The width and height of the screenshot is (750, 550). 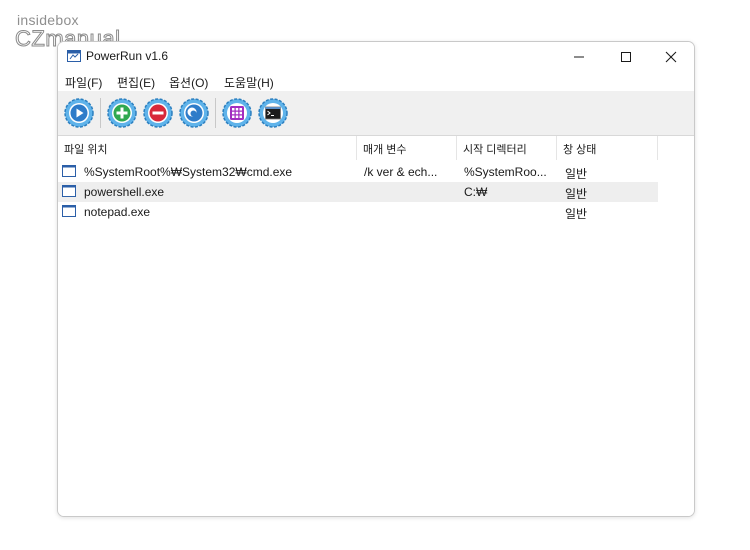 I want to click on remove-icon, so click(x=158, y=113).